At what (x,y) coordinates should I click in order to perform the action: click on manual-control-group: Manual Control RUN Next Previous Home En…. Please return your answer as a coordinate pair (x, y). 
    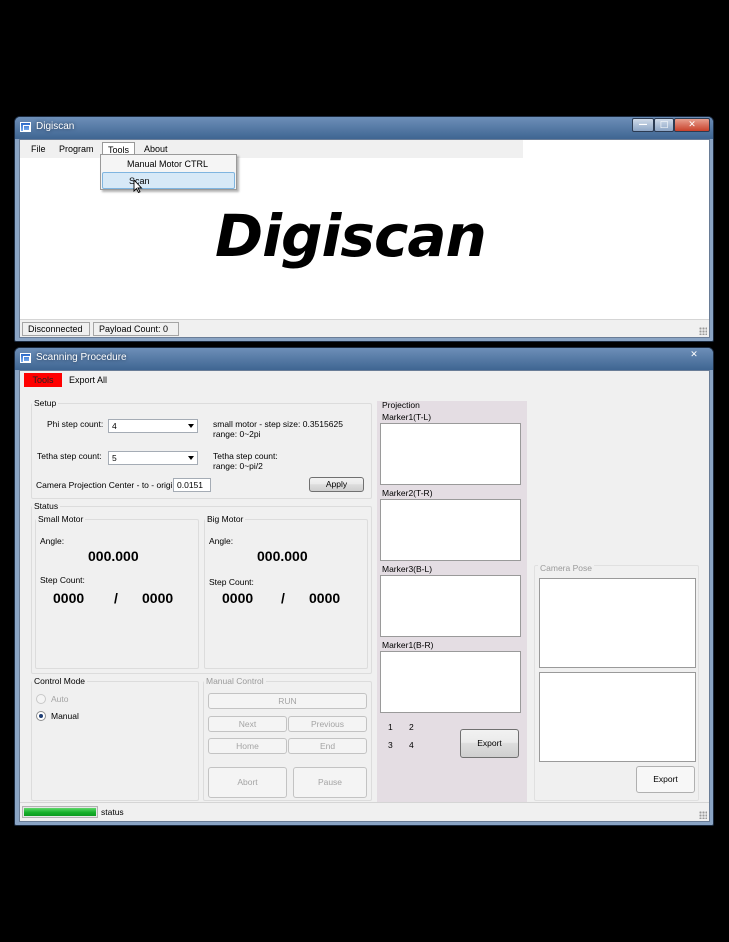
    Looking at the image, I should click on (287, 738).